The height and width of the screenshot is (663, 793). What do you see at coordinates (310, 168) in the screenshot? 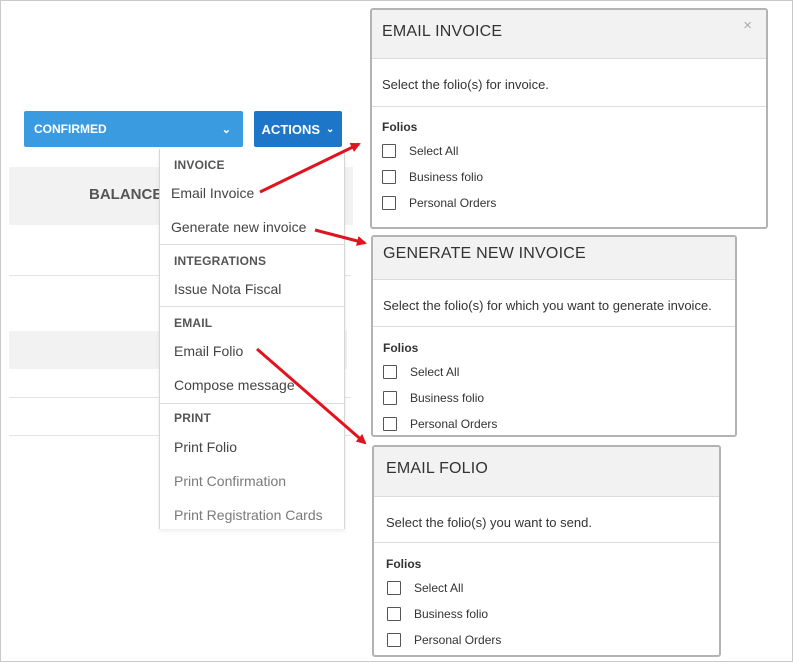
I see `arrow-to-email-invoice-dialog` at bounding box center [310, 168].